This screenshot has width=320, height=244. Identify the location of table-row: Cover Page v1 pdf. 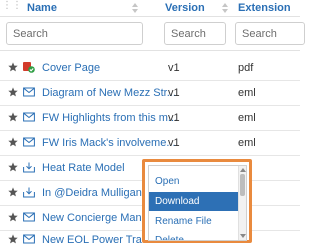
(150, 68).